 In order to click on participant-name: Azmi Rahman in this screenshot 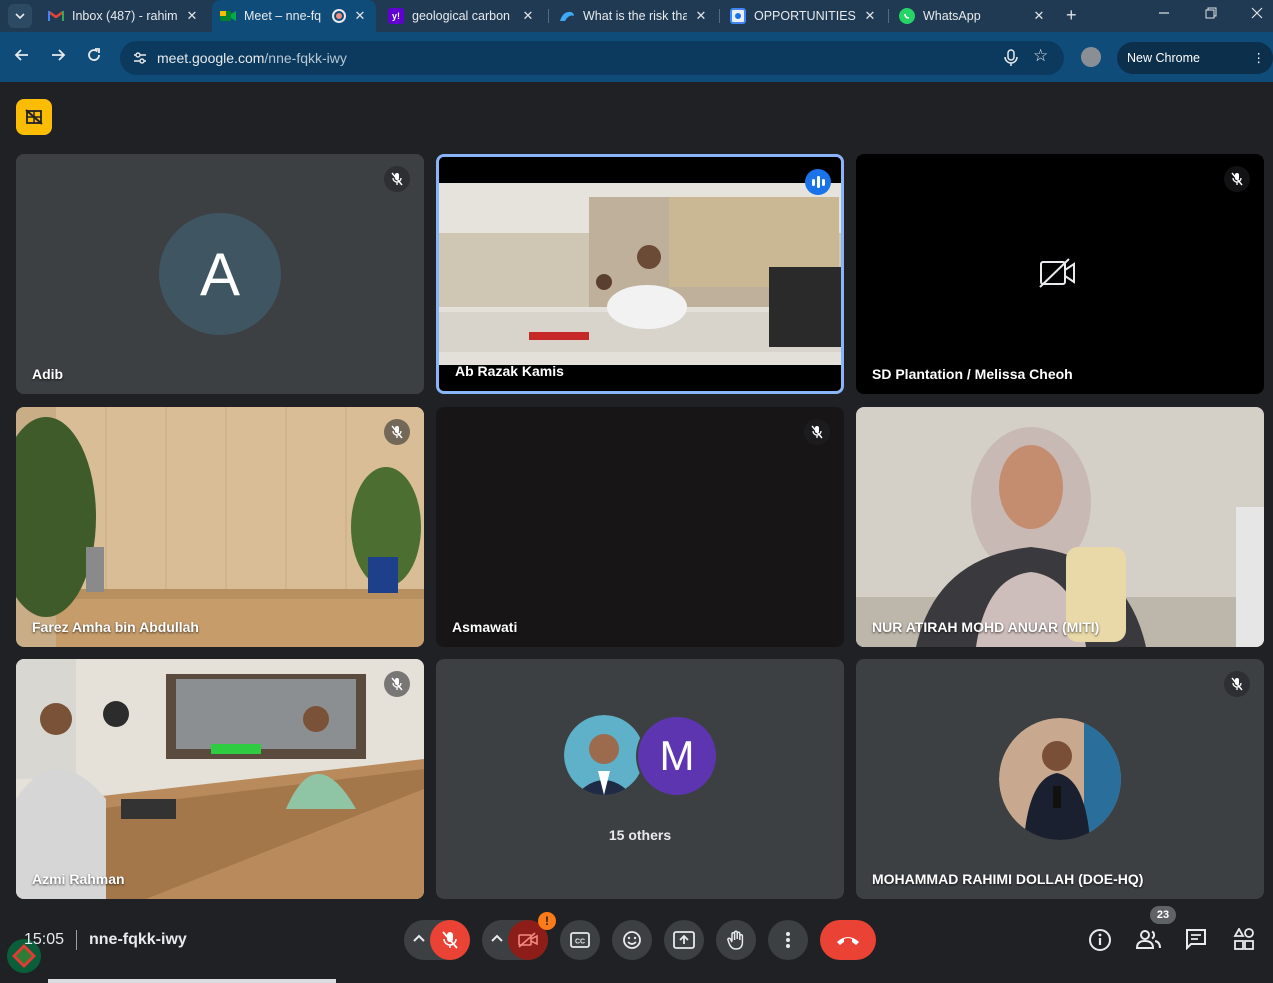, I will do `click(78, 879)`.